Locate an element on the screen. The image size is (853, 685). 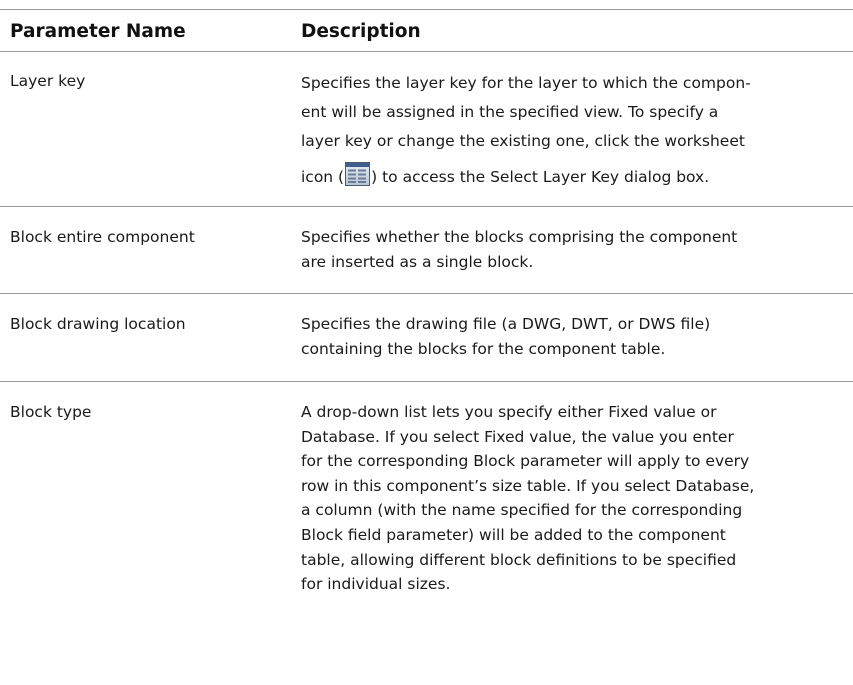
row-layer-key-name: Layer key is located at coordinates (48, 81).